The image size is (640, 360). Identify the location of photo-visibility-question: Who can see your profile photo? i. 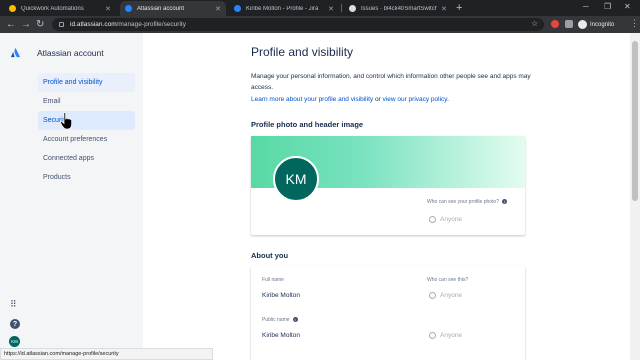
(467, 202).